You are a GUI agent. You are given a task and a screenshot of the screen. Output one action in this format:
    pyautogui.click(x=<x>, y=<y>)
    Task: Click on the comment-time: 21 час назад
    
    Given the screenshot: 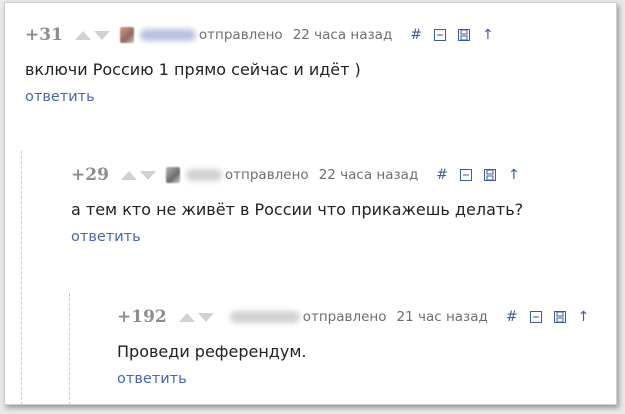 What is the action you would take?
    pyautogui.click(x=442, y=317)
    